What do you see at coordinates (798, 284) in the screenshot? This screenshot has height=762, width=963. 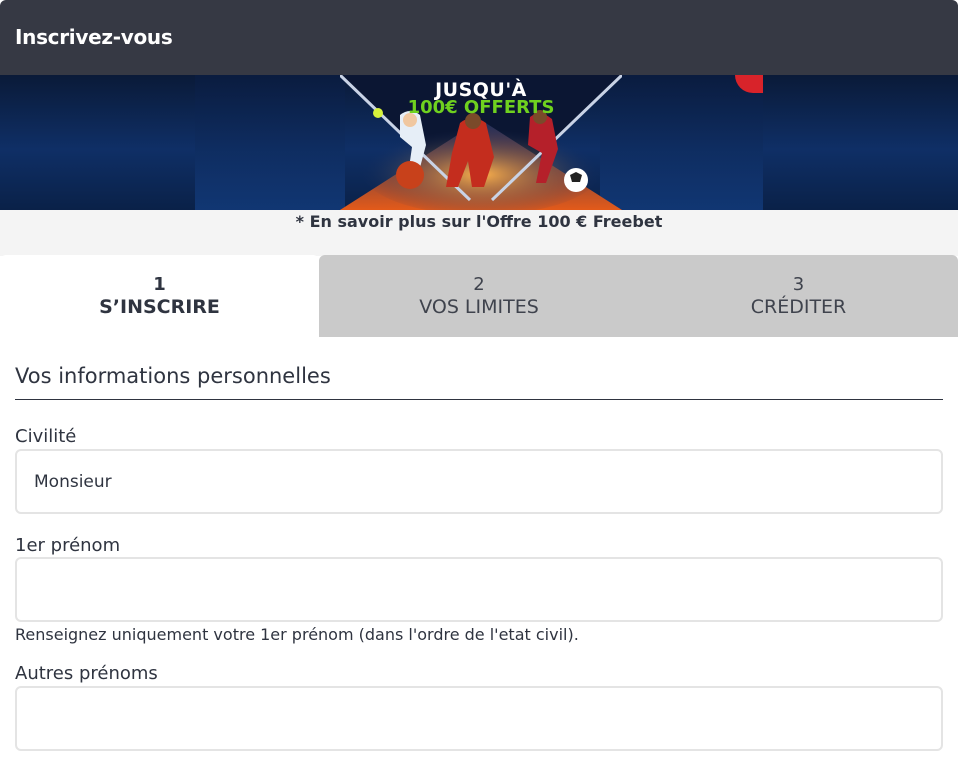 I see `step-number: 3` at bounding box center [798, 284].